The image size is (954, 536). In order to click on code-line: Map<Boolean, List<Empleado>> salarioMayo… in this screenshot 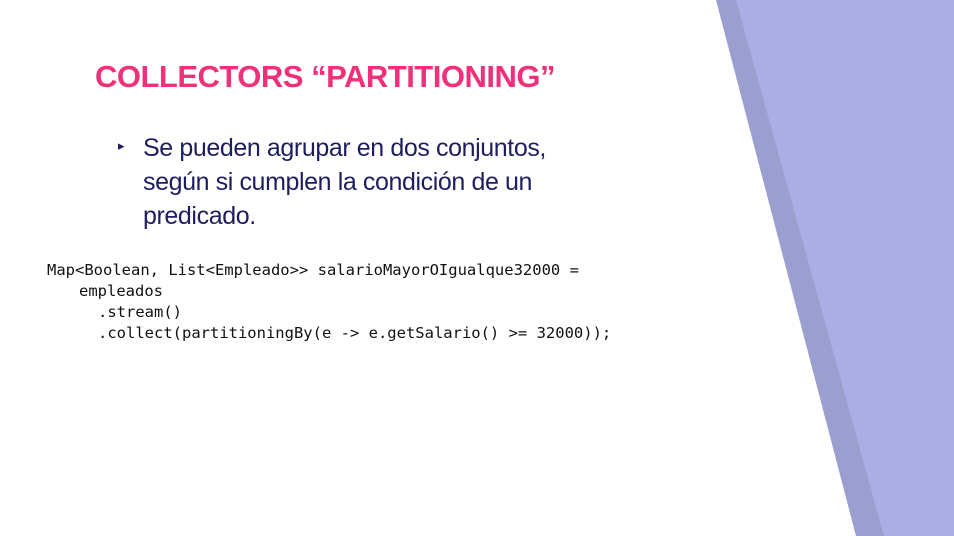, I will do `click(313, 270)`.